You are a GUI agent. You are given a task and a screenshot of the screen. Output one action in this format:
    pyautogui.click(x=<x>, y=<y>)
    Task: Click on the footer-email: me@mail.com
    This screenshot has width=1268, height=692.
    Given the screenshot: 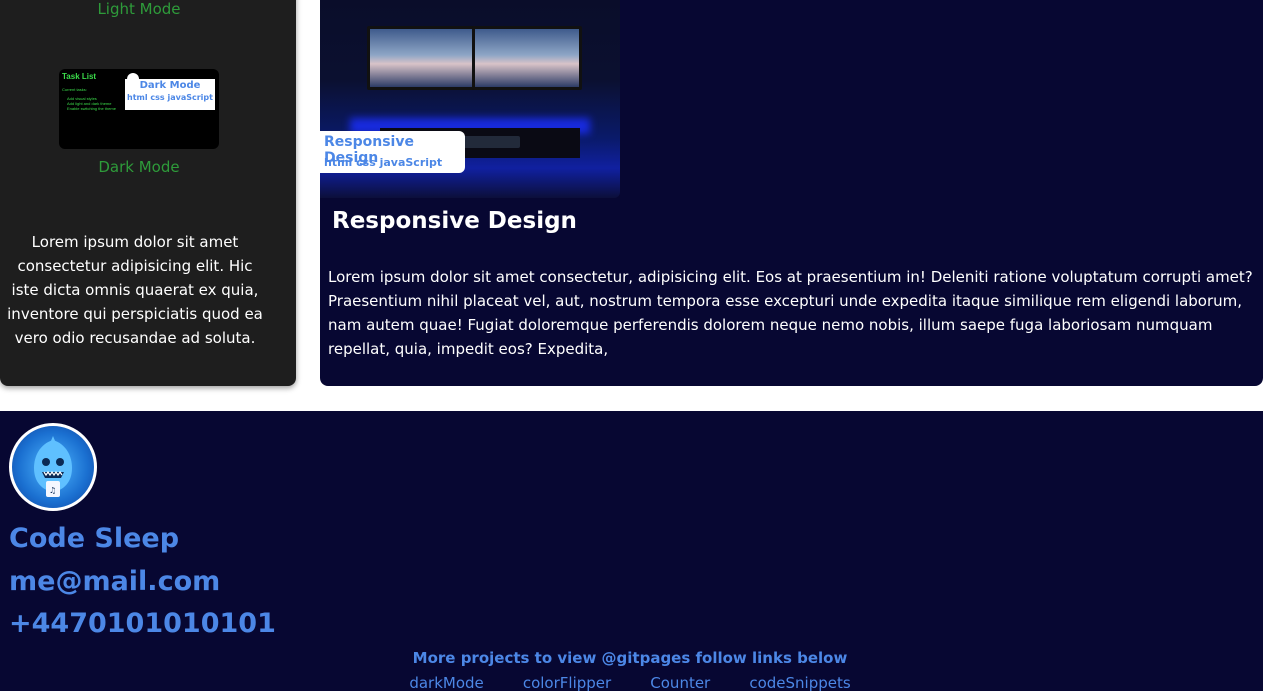 What is the action you would take?
    pyautogui.click(x=114, y=581)
    